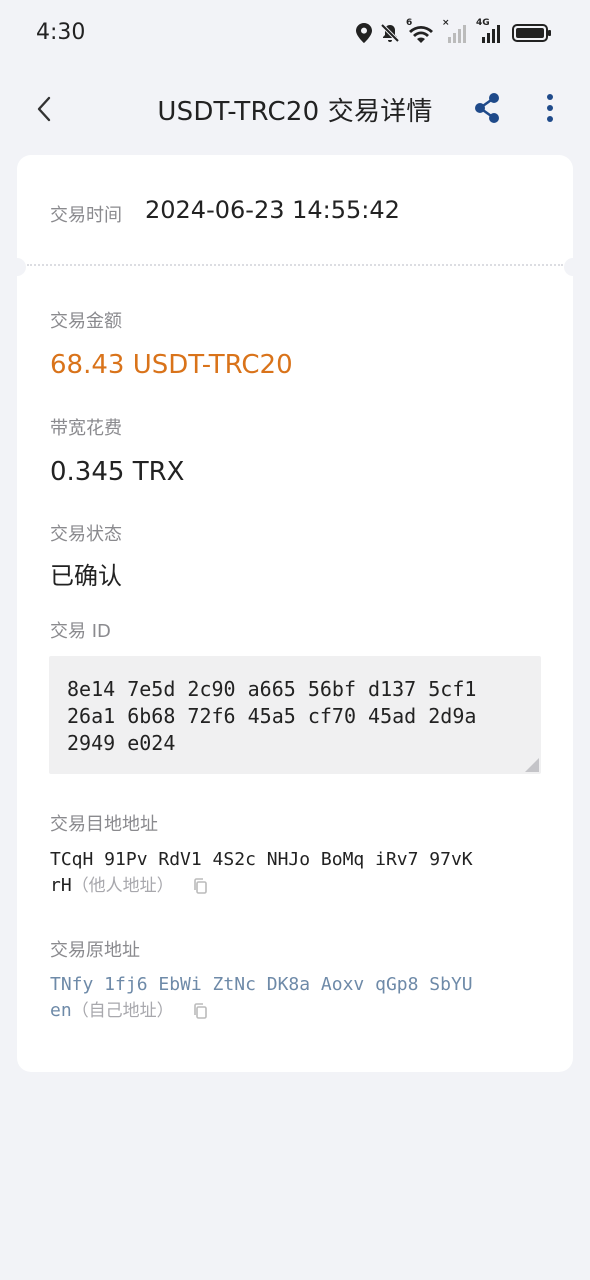 This screenshot has width=590, height=1280. Describe the element at coordinates (300, 886) in the screenshot. I see `dest-address-line2-row: rH（他人地址）` at that location.